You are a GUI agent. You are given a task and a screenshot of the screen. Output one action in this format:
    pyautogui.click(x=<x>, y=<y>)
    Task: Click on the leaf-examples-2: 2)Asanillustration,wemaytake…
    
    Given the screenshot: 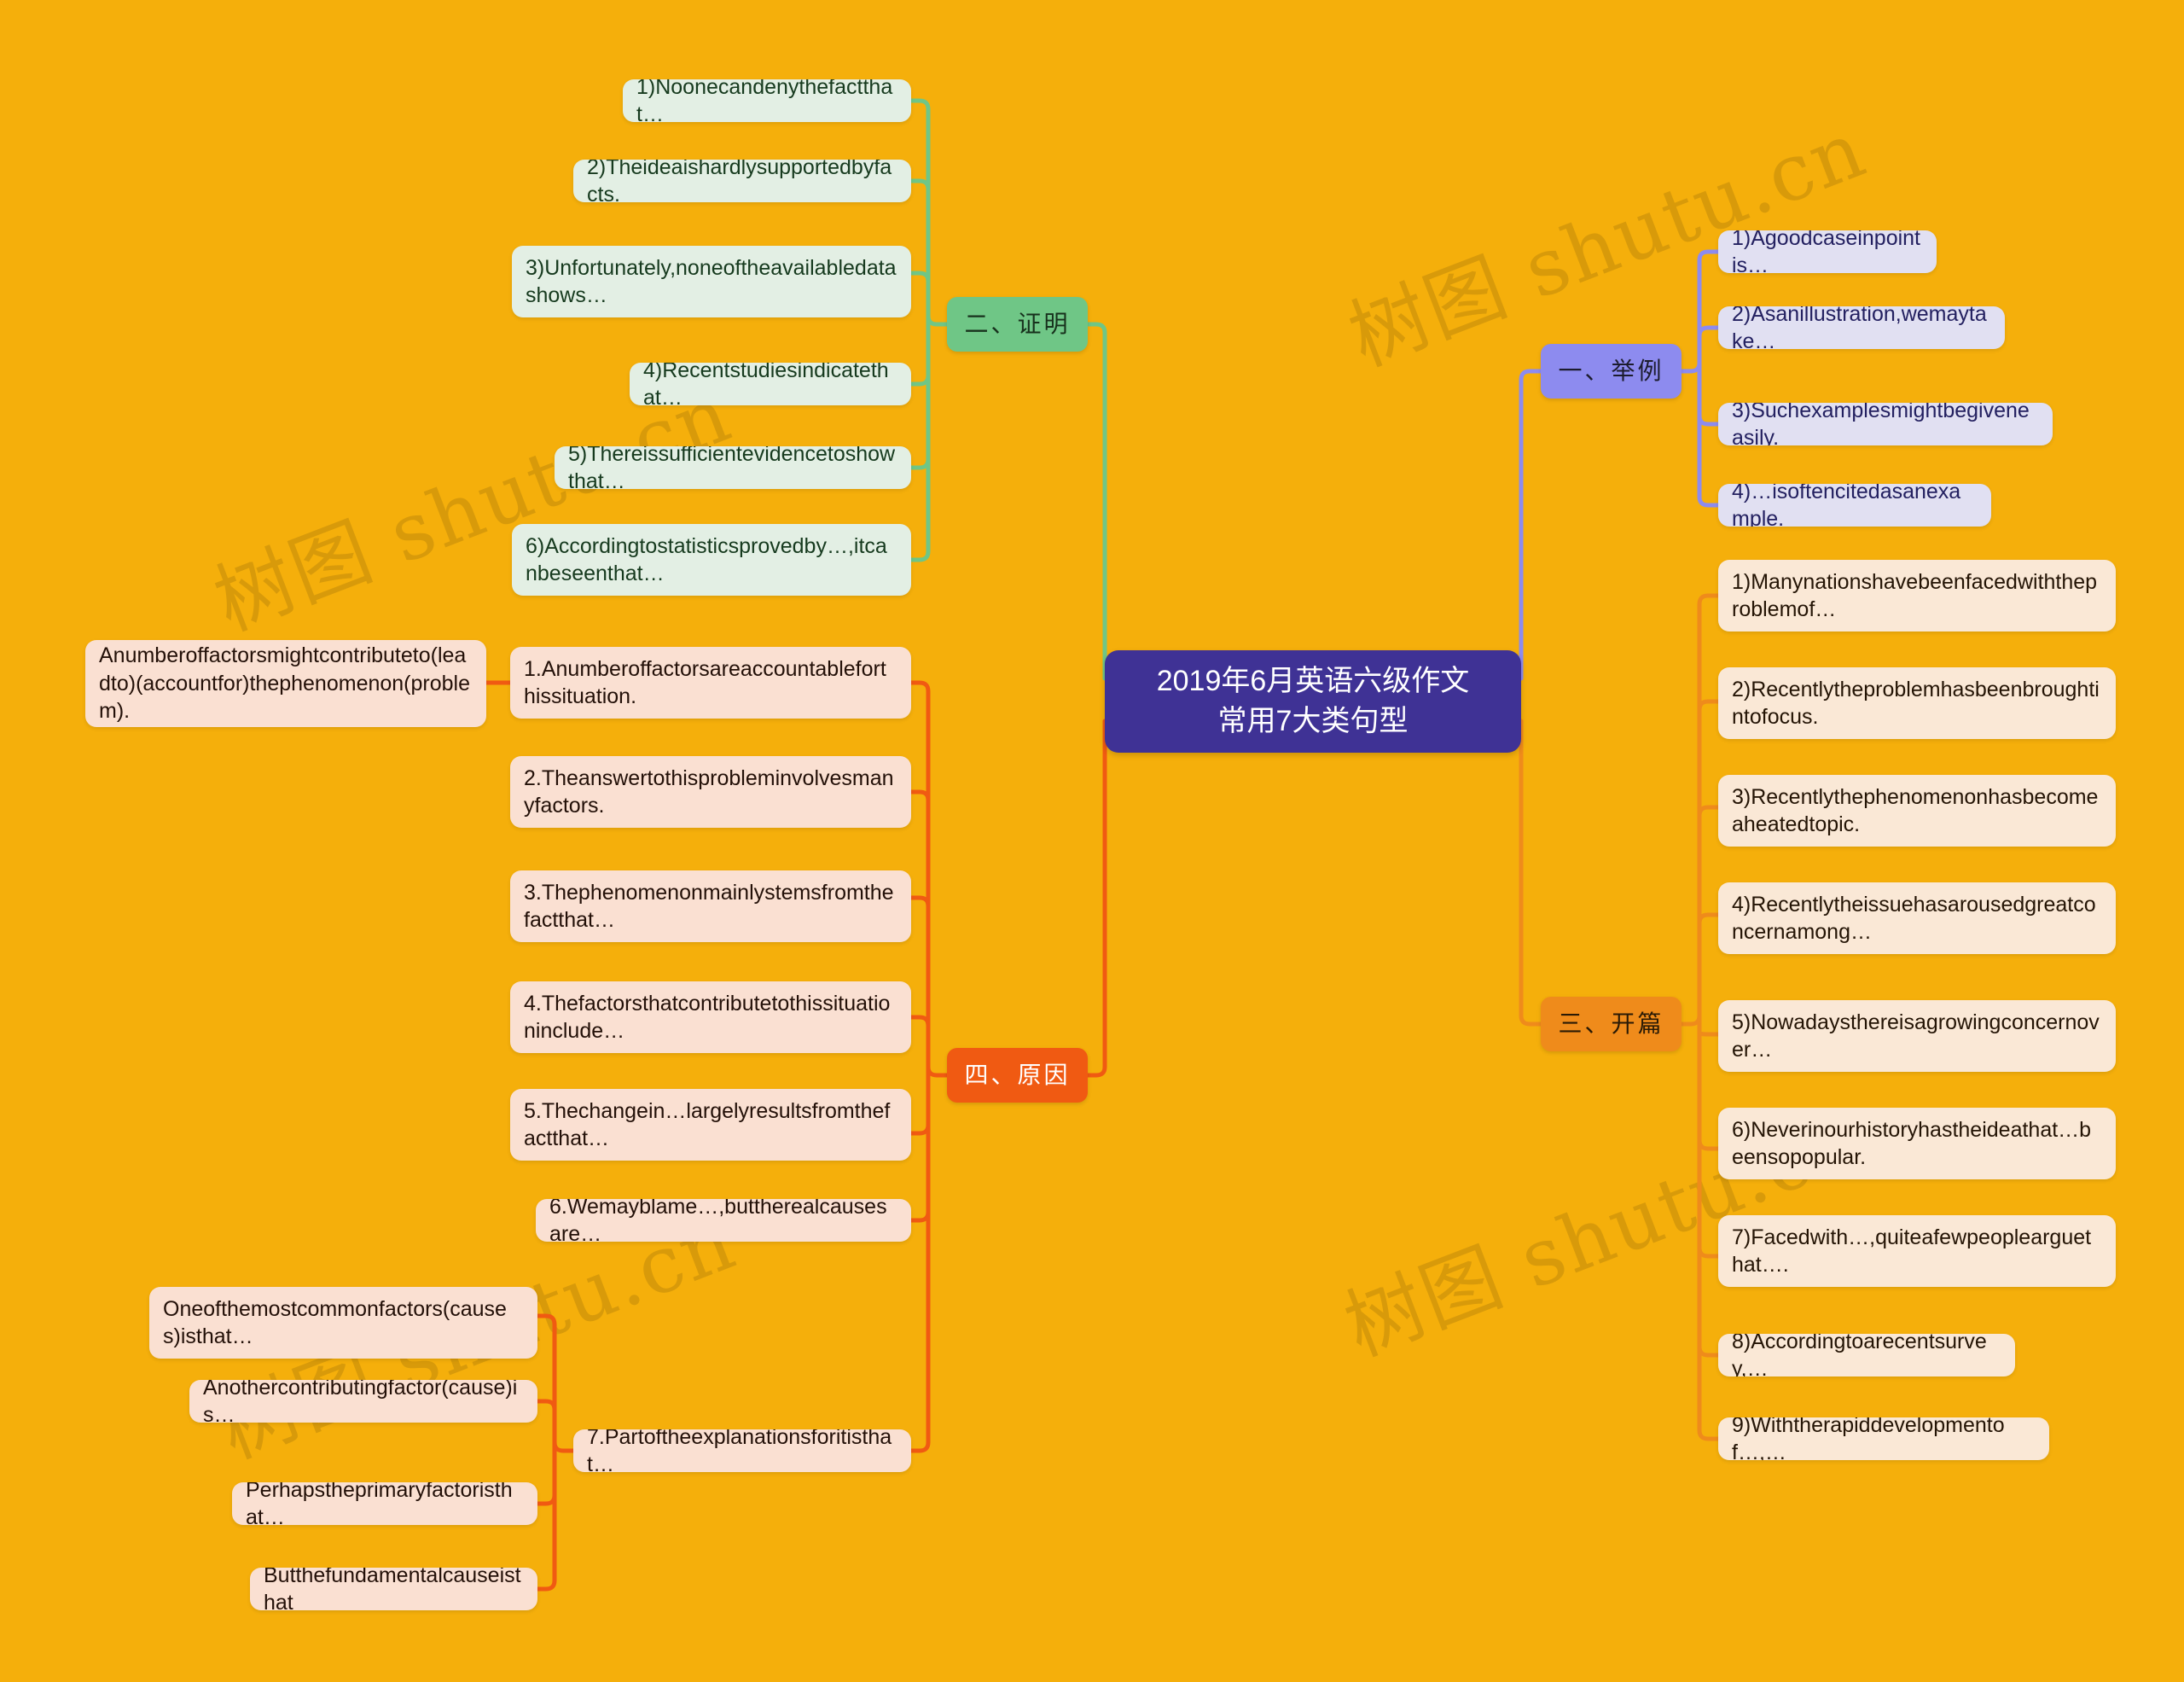 What is the action you would take?
    pyautogui.click(x=1862, y=327)
    